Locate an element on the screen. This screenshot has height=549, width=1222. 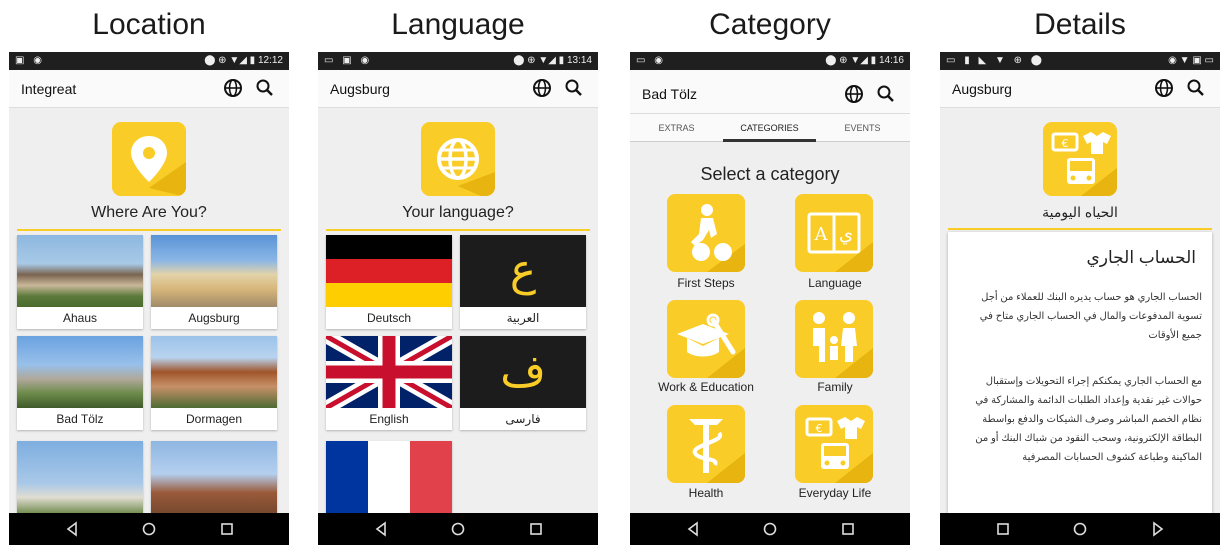
category-label-language: Language is located at coordinates (835, 283).